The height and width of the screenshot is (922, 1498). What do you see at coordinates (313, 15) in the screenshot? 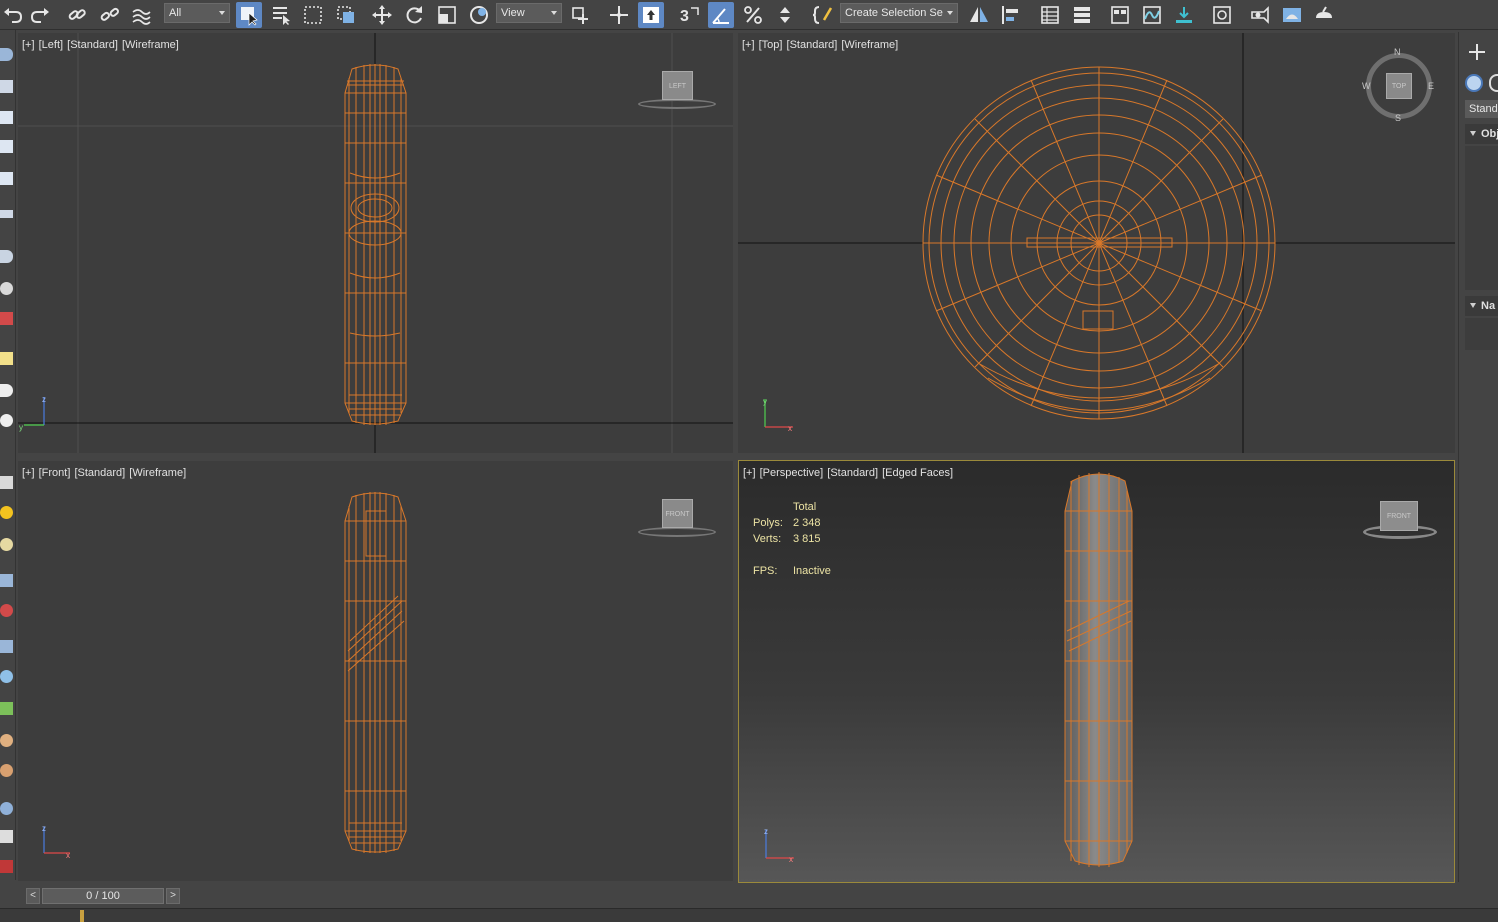
I see `rect-selection-icon` at bounding box center [313, 15].